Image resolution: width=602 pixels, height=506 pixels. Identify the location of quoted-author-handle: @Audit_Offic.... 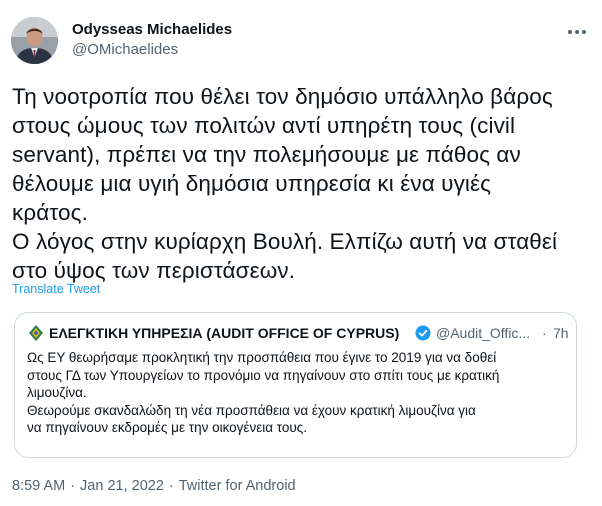
(483, 333).